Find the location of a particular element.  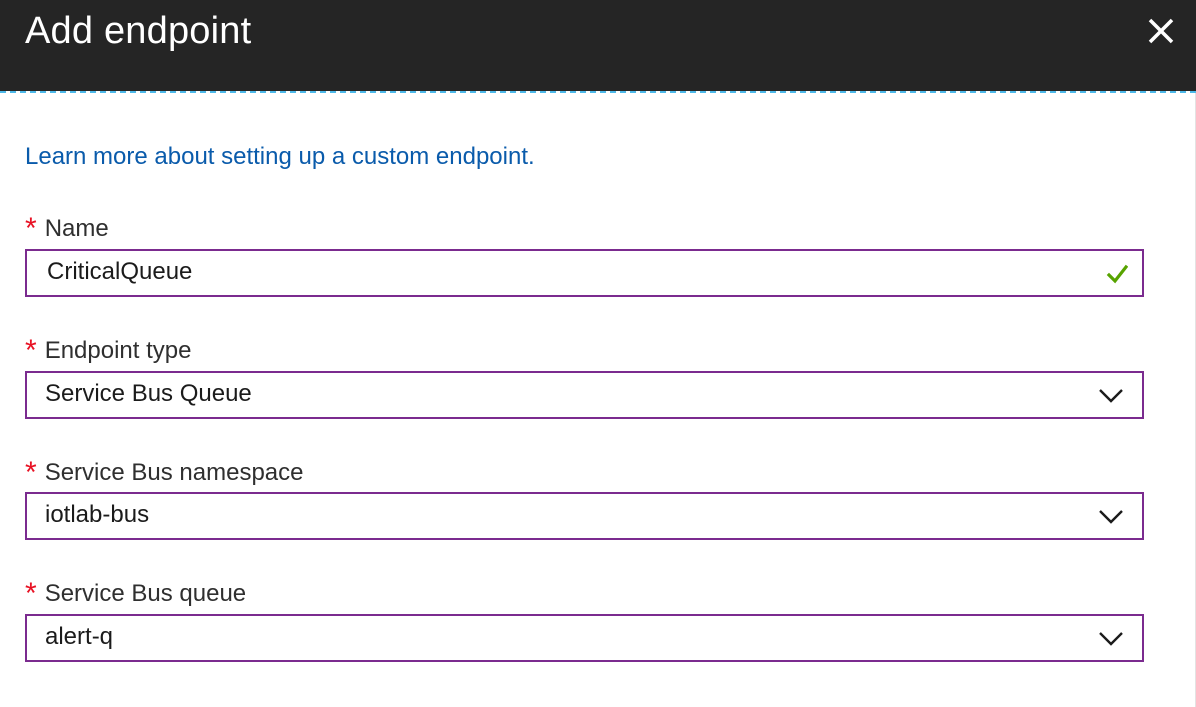

blade-header: Add endpoint is located at coordinates (598, 45).